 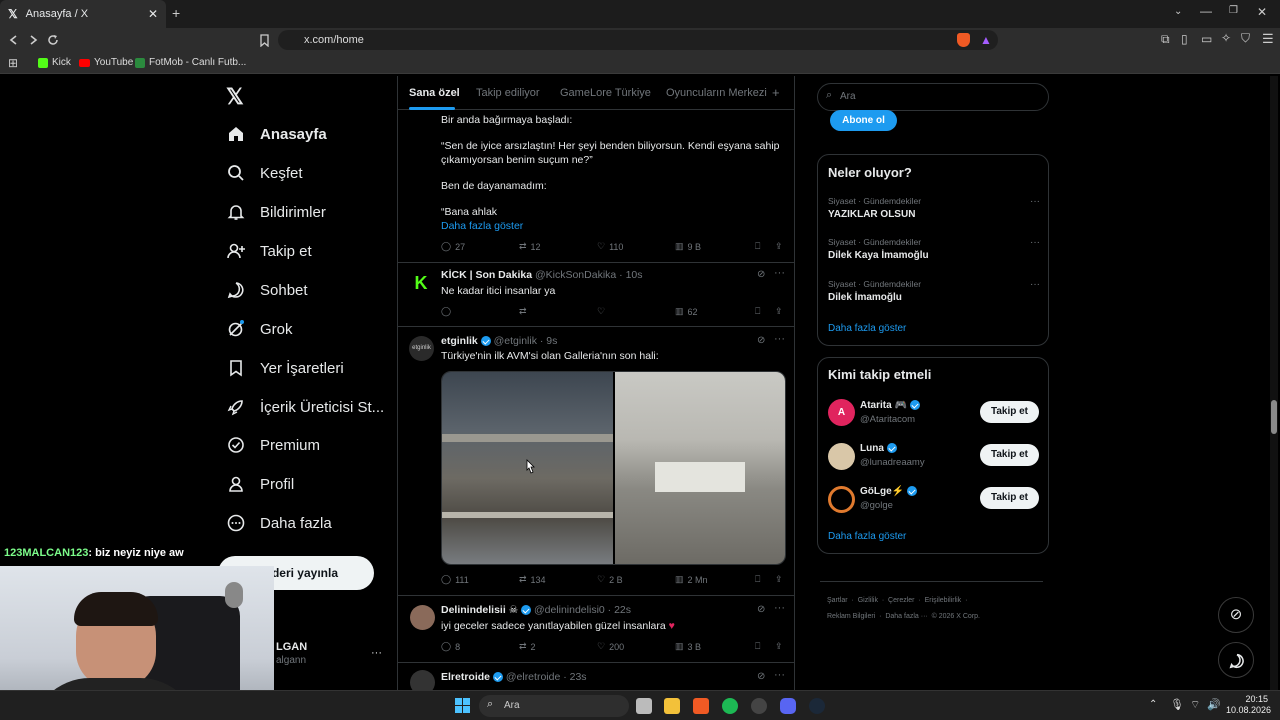 I want to click on follow-name: GöLge⚡, so click(x=888, y=491).